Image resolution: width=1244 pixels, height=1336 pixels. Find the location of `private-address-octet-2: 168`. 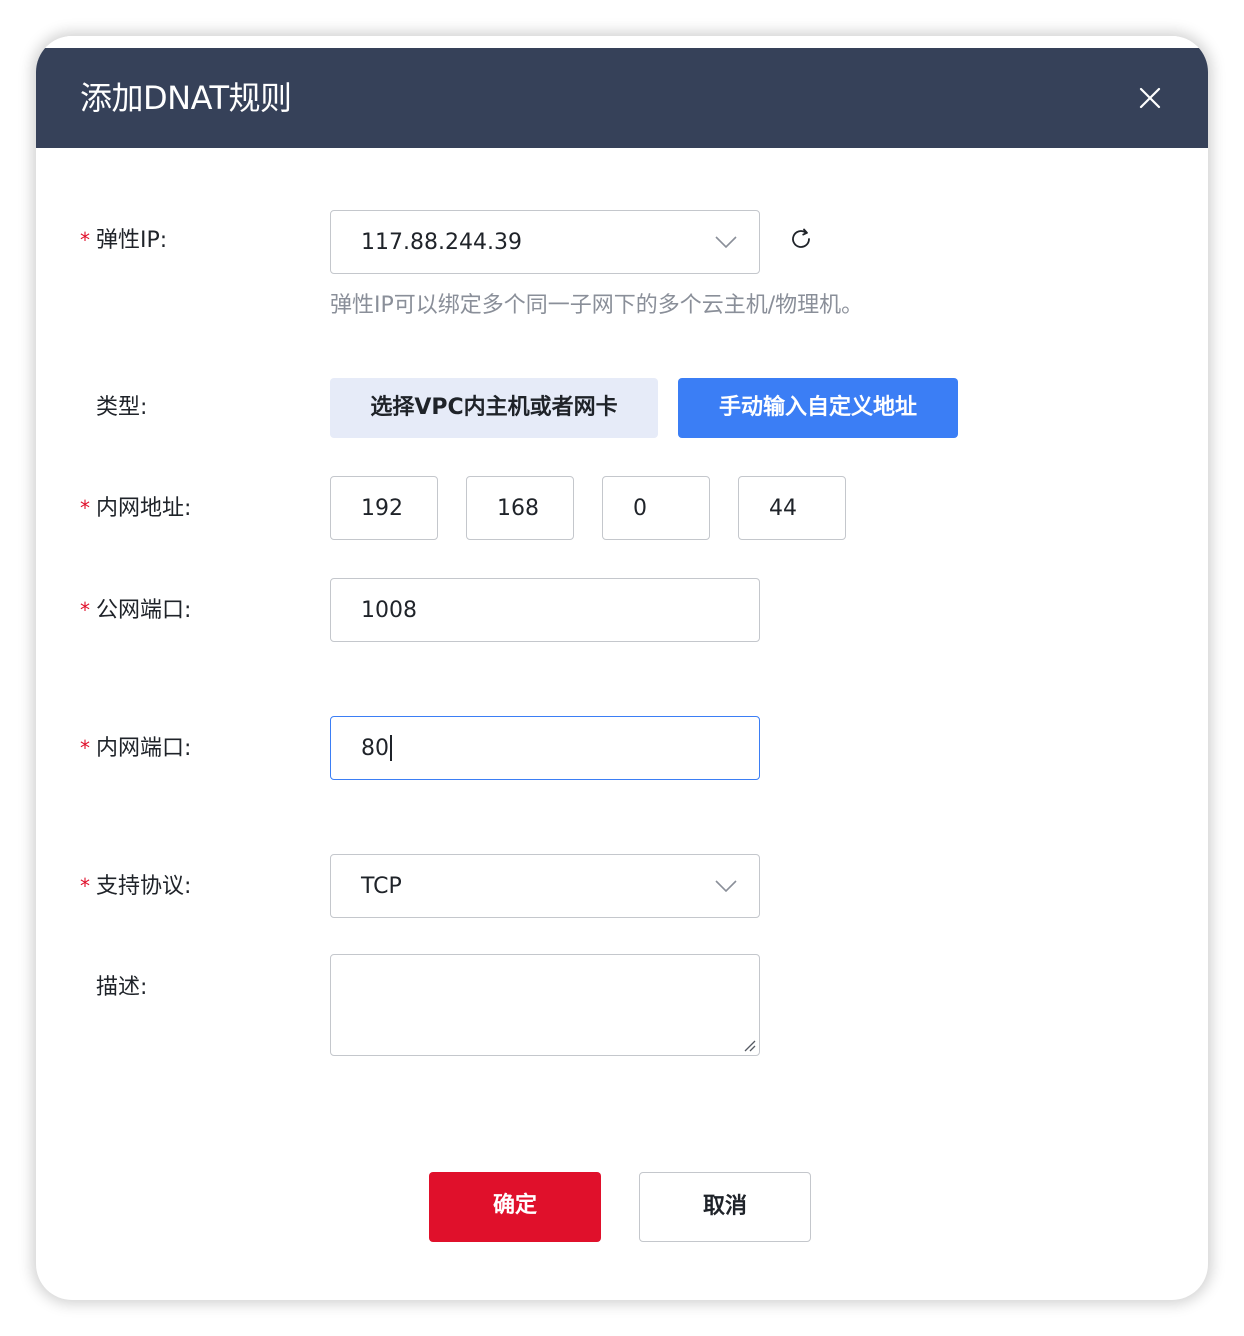

private-address-octet-2: 168 is located at coordinates (520, 508).